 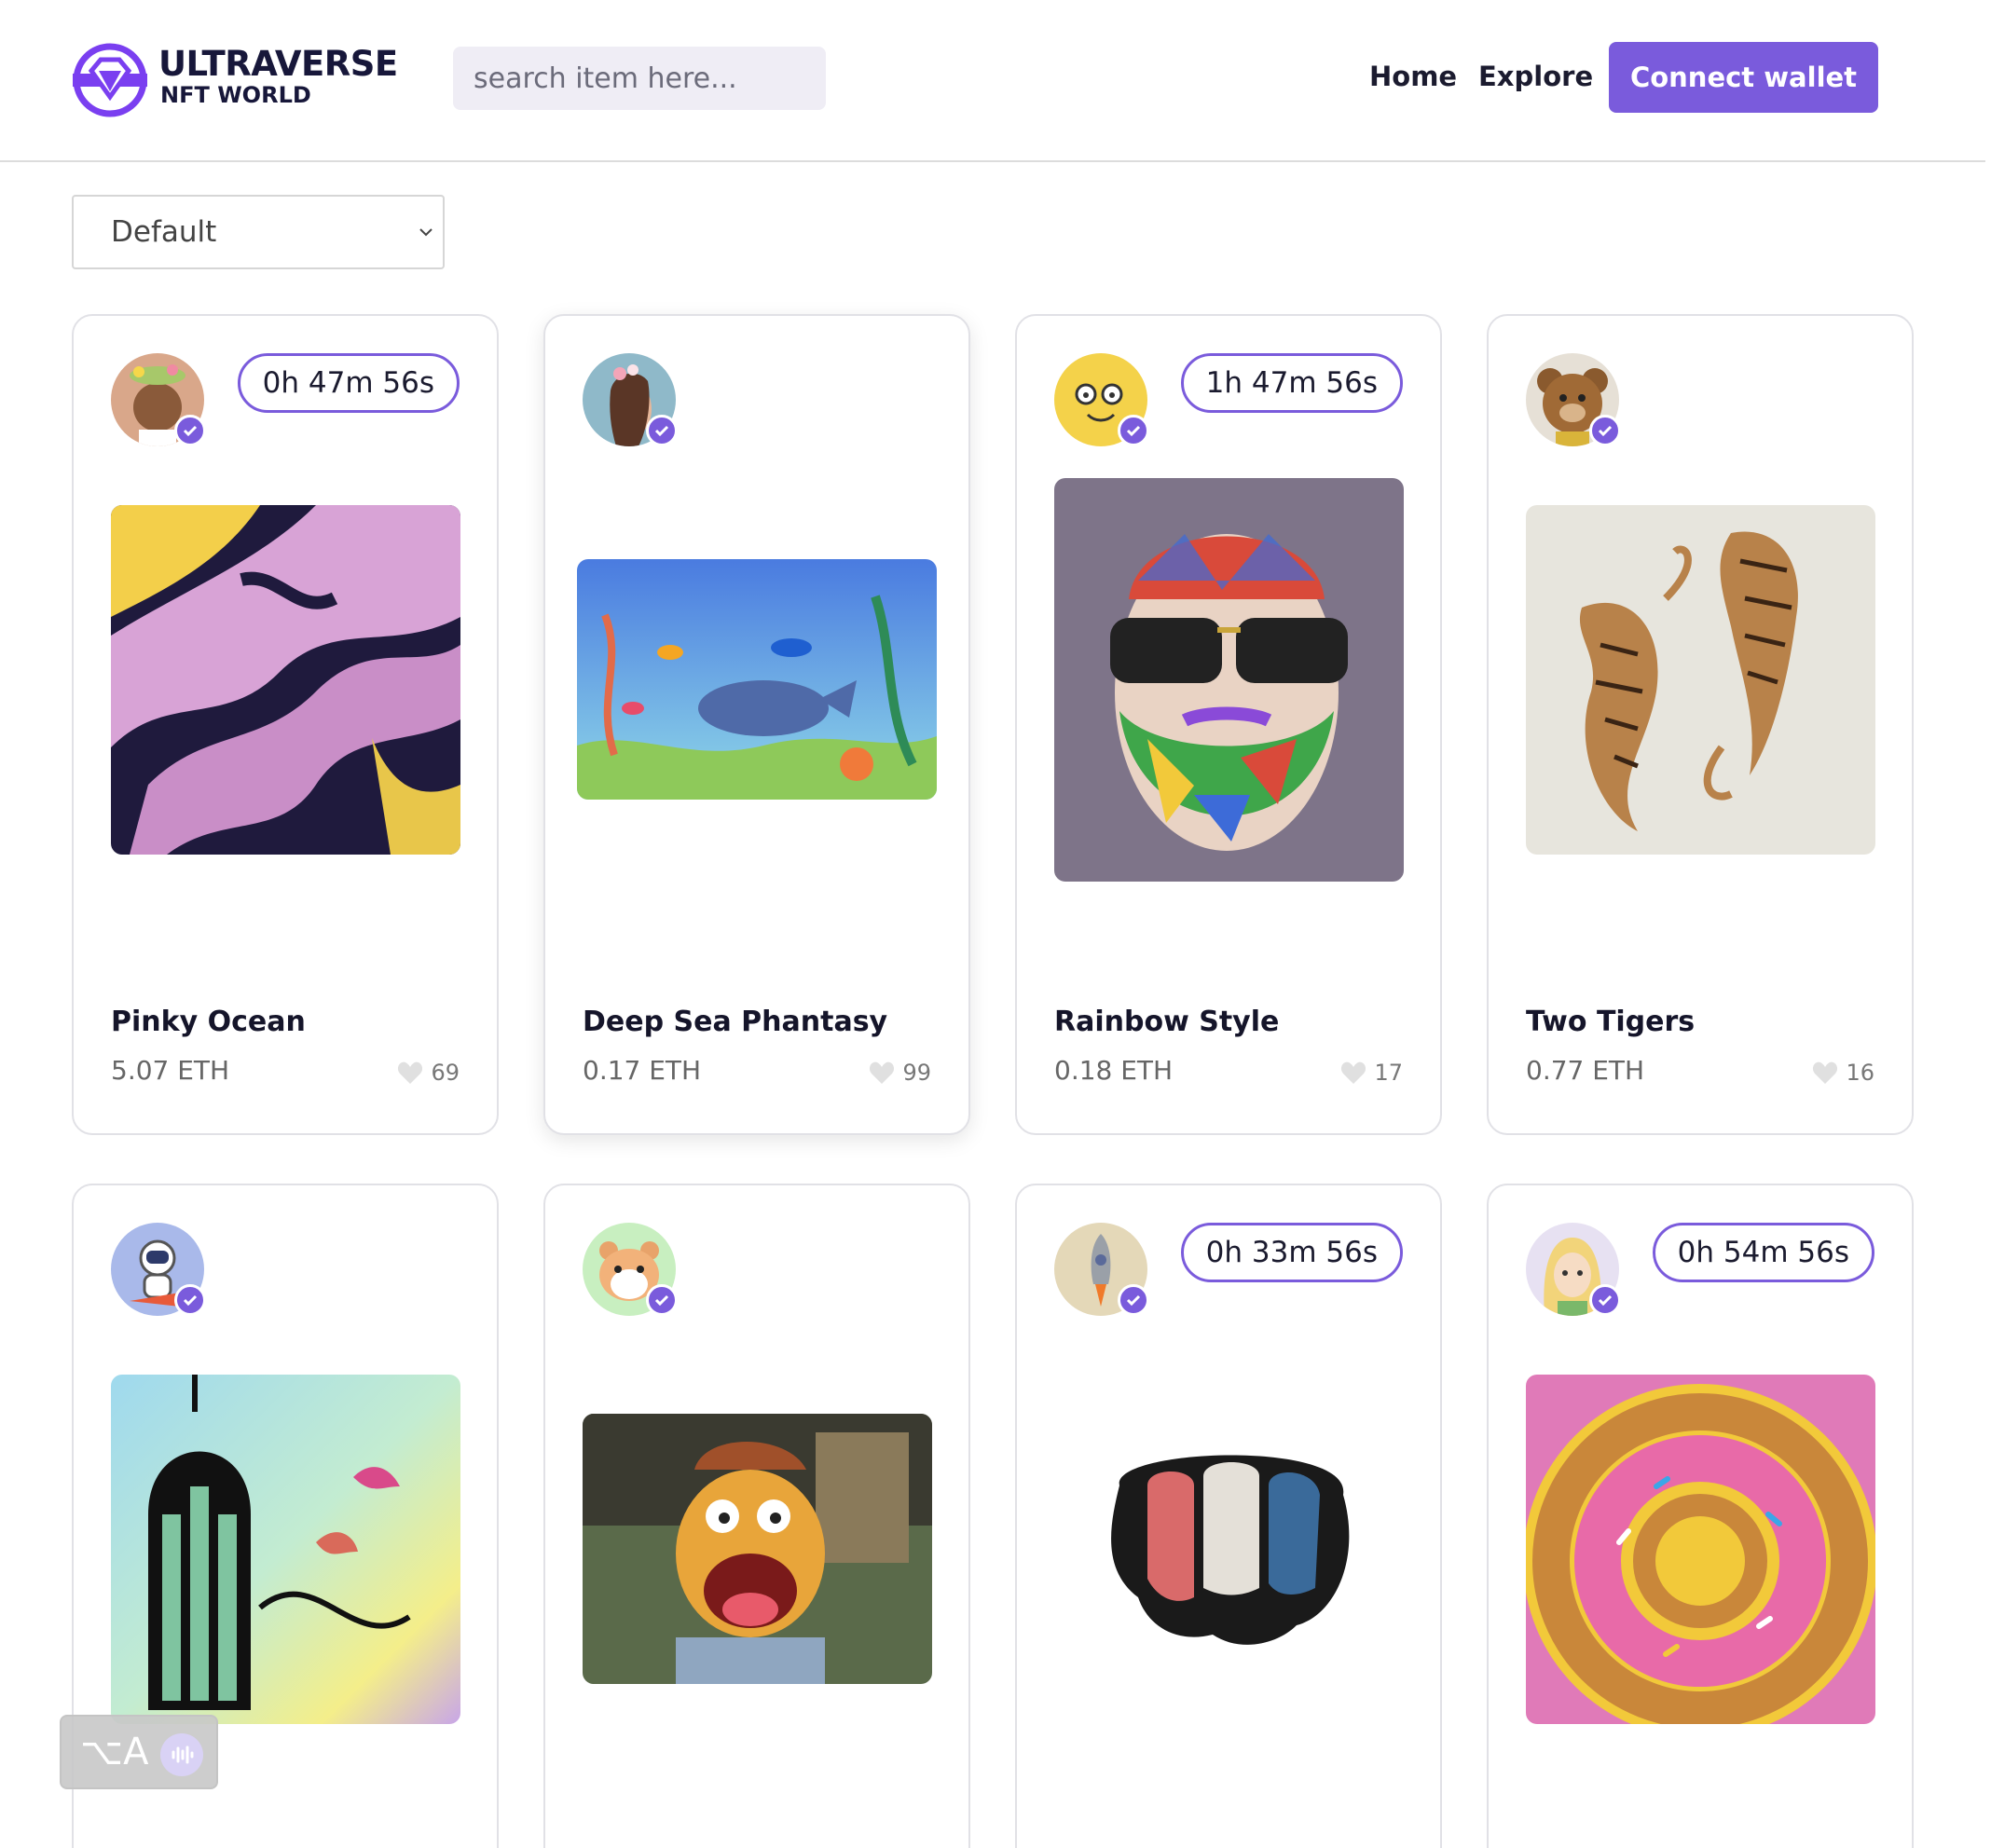 I want to click on sort-select: Default, so click(x=258, y=232).